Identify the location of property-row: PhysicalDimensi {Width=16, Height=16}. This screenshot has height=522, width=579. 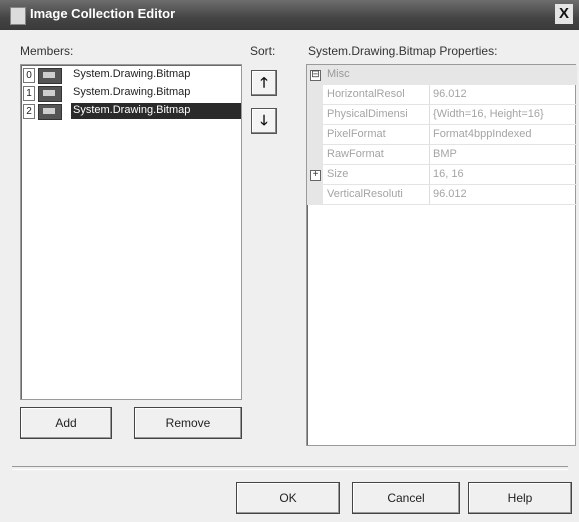
(442, 115).